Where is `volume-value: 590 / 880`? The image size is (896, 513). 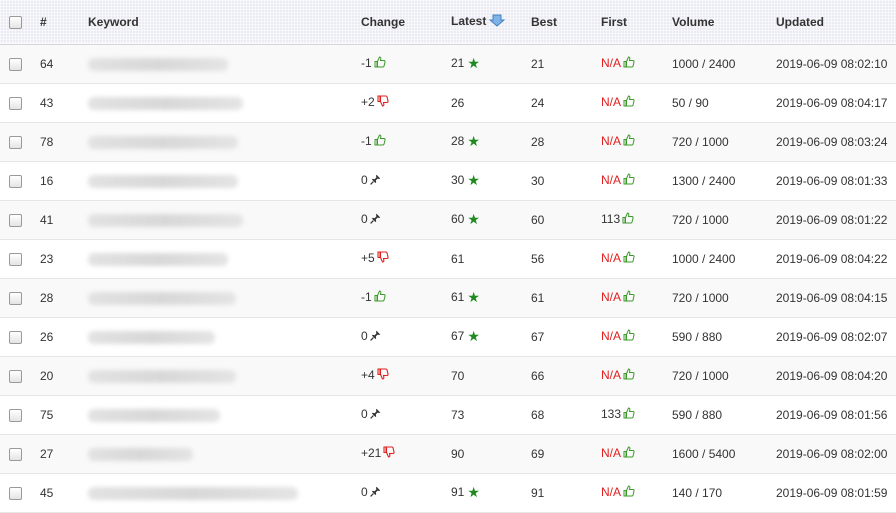
volume-value: 590 / 880 is located at coordinates (697, 336).